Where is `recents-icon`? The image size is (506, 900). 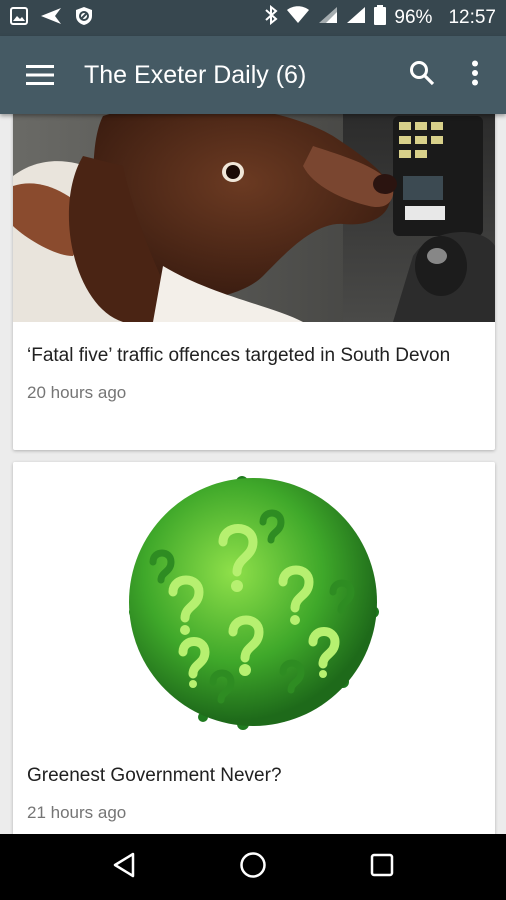 recents-icon is located at coordinates (382, 867).